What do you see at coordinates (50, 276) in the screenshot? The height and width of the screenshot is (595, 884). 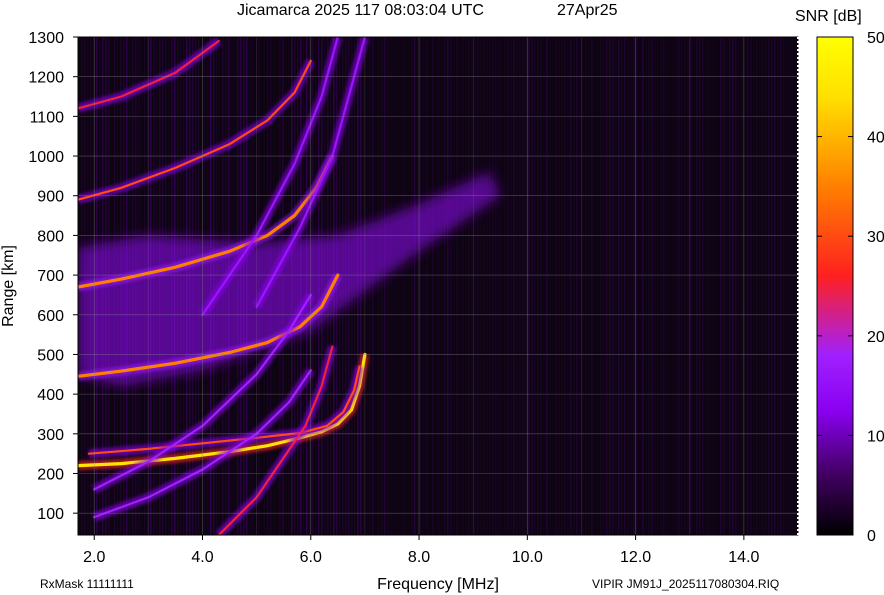 I see `y-tick-label: 700` at bounding box center [50, 276].